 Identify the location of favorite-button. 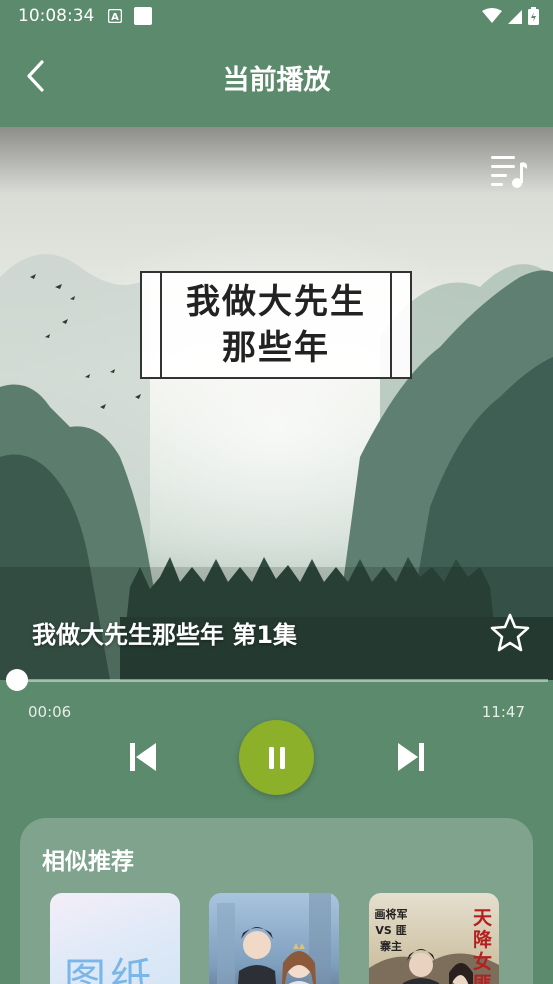
(510, 632).